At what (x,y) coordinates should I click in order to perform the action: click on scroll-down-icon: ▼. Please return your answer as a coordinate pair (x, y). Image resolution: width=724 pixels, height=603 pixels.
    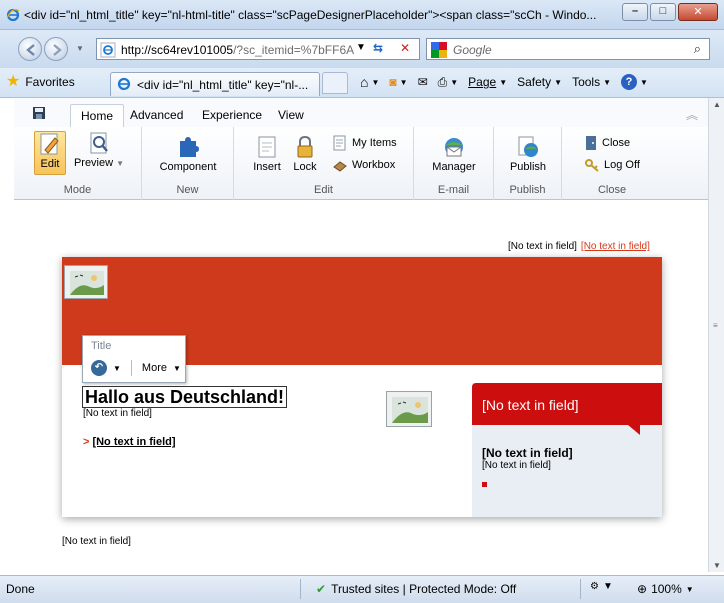
    Looking at the image, I should click on (717, 565).